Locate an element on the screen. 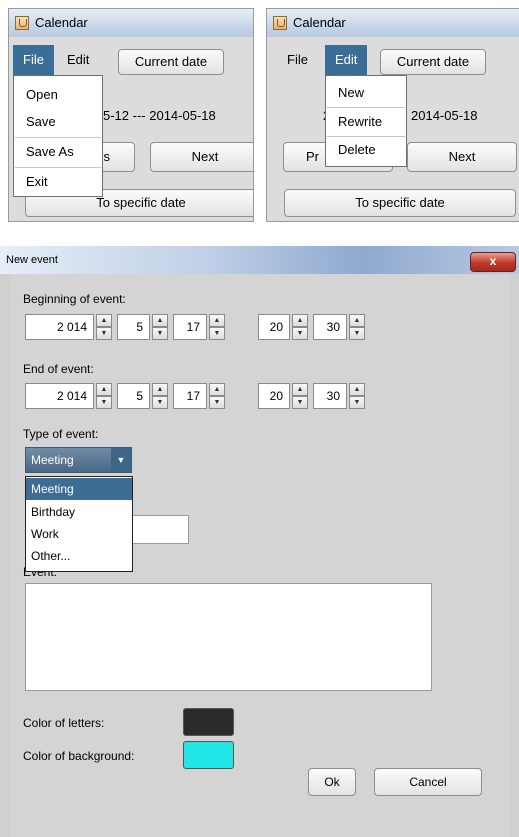 This screenshot has width=519, height=837. begin-year-spinner: 2 014 ▲ ▼ is located at coordinates (68, 327).